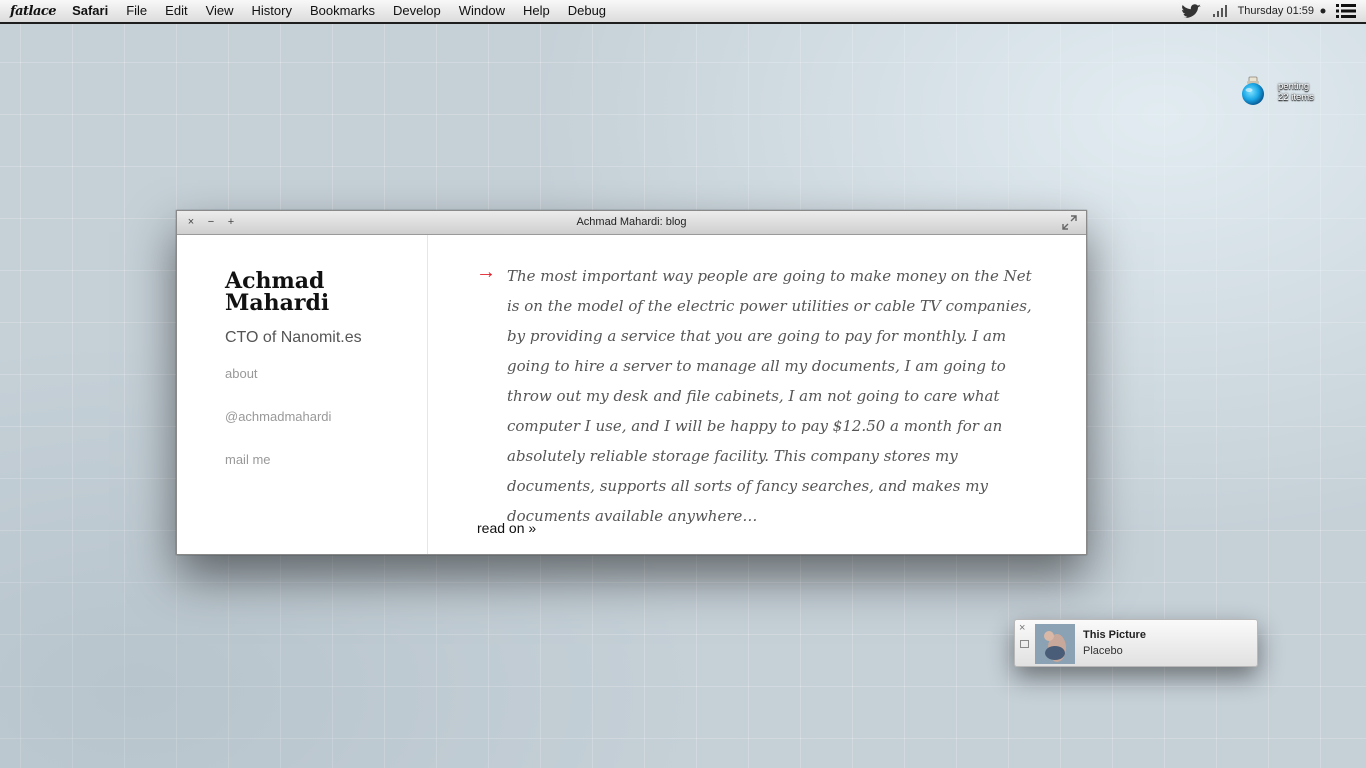  I want to click on album-art-image, so click(1055, 644).